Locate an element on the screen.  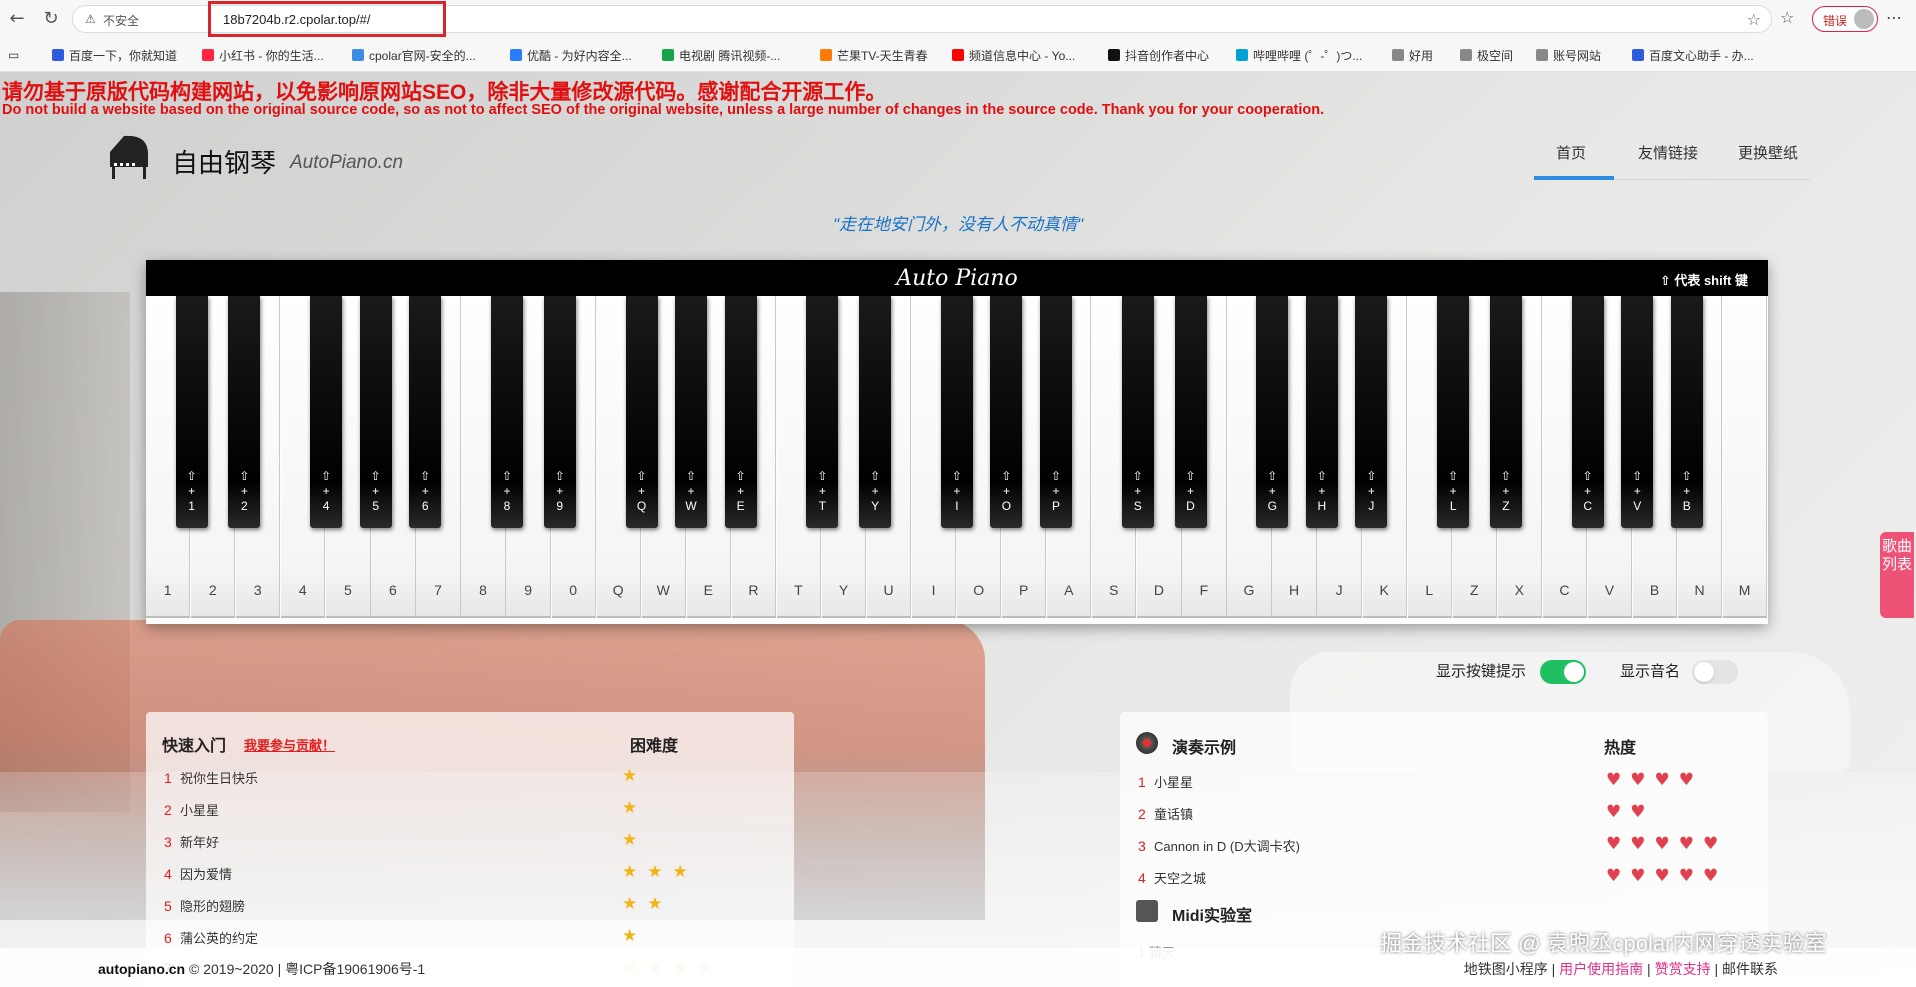
nav-friend-links: 友情链接 is located at coordinates (1668, 152).